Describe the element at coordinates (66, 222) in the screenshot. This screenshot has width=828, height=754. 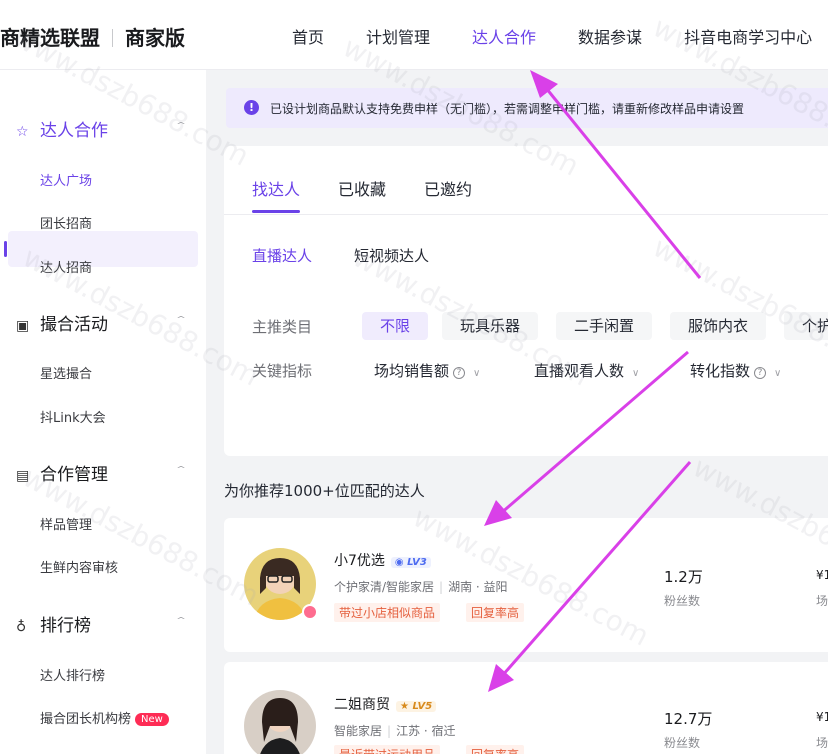
I see `sidebar-item-group-recruit: 团长招商` at that location.